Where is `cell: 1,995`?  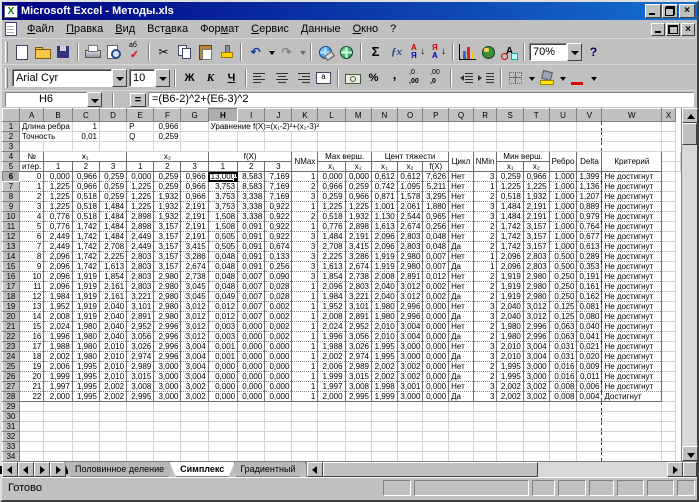 cell: 1,995 is located at coordinates (86, 396).